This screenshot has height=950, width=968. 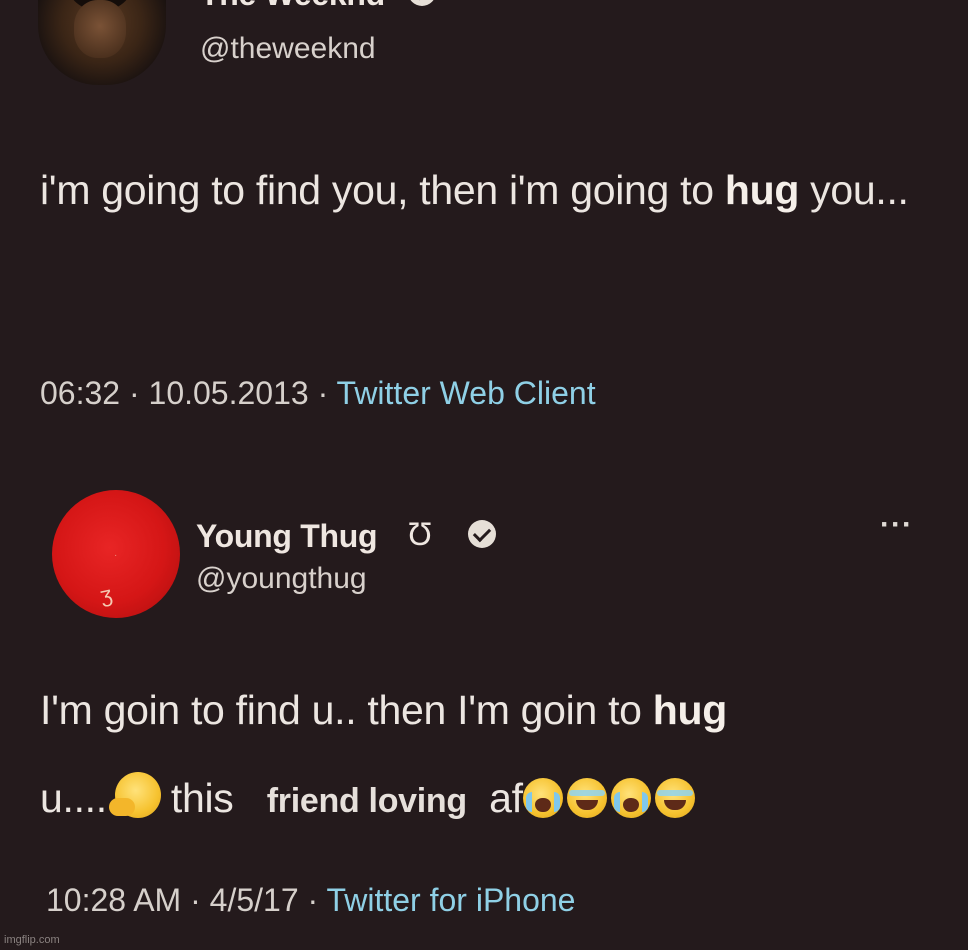 I want to click on avatar-youngthug: · ʒ, so click(x=116, y=554).